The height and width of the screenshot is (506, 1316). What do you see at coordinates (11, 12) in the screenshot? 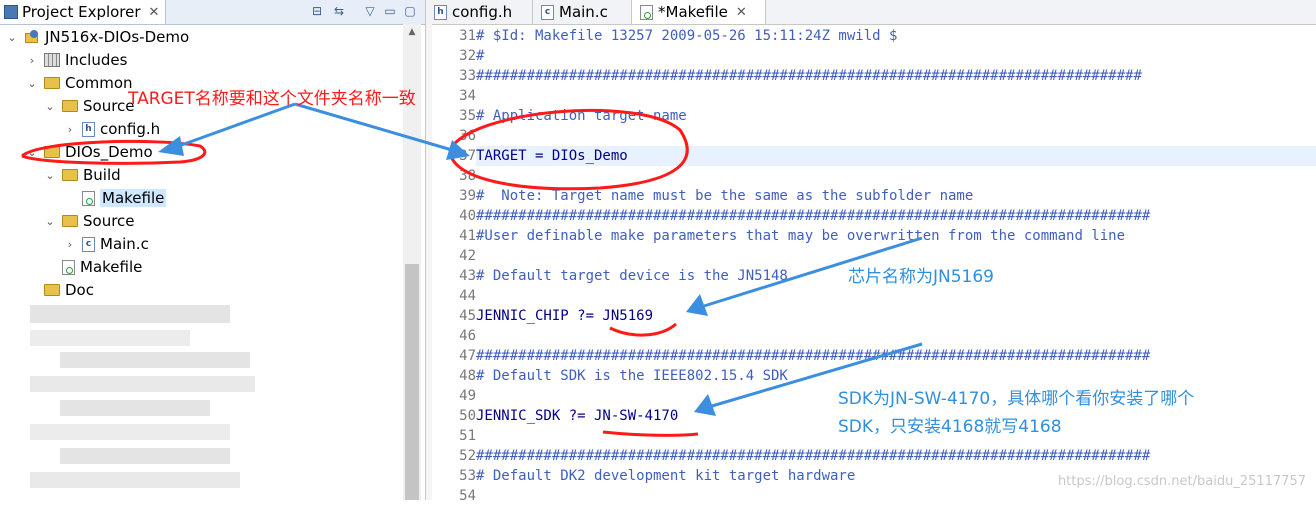
I see `project-explorer-icon` at bounding box center [11, 12].